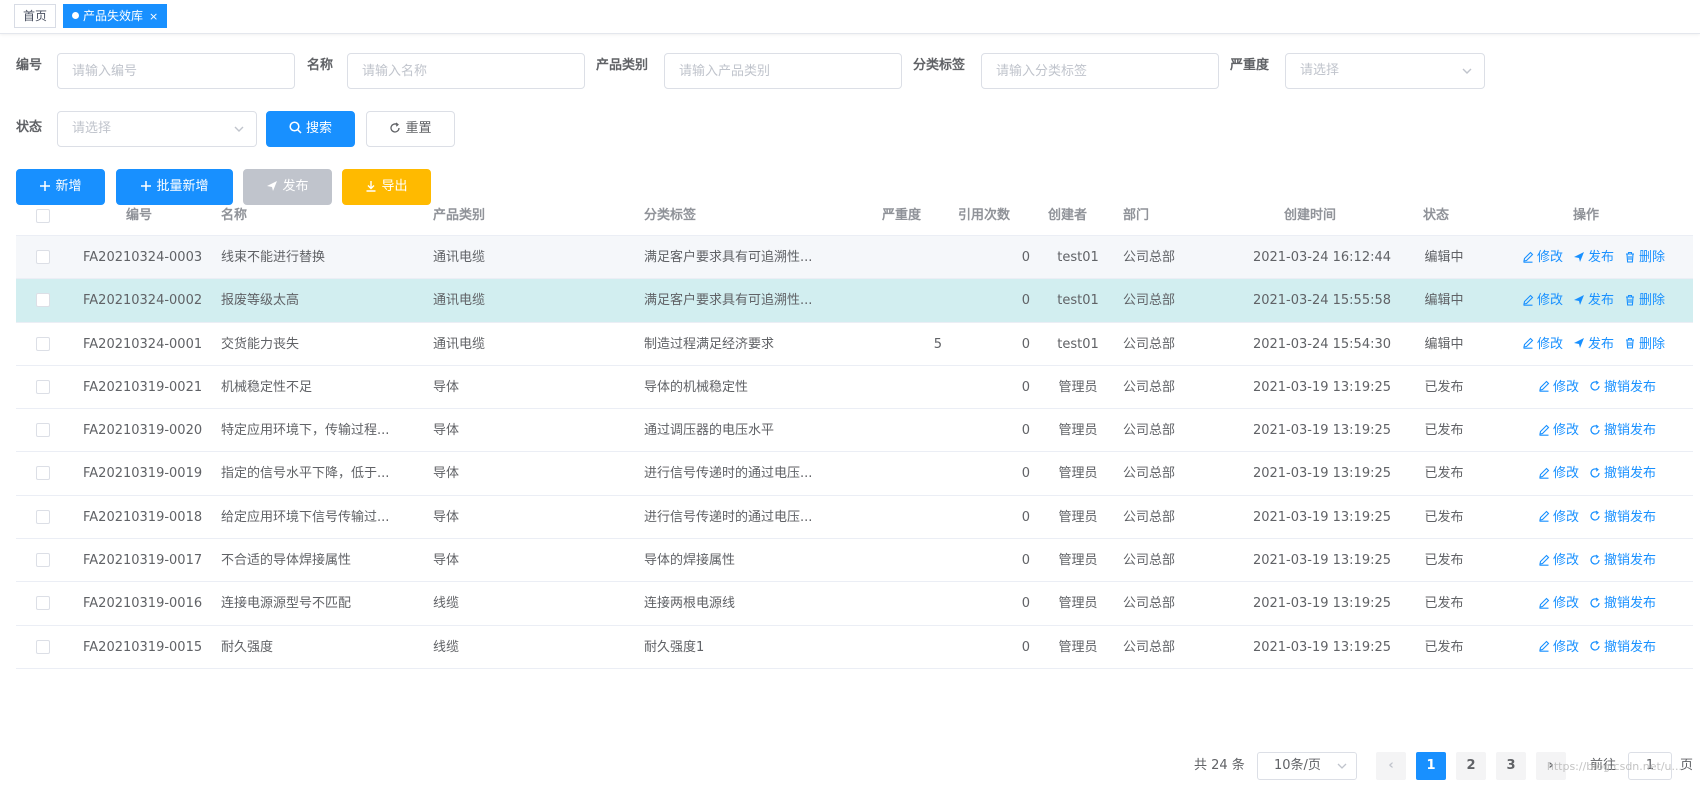 This screenshot has height=787, width=1700. What do you see at coordinates (35, 16) in the screenshot?
I see `tab-home: 首页` at bounding box center [35, 16].